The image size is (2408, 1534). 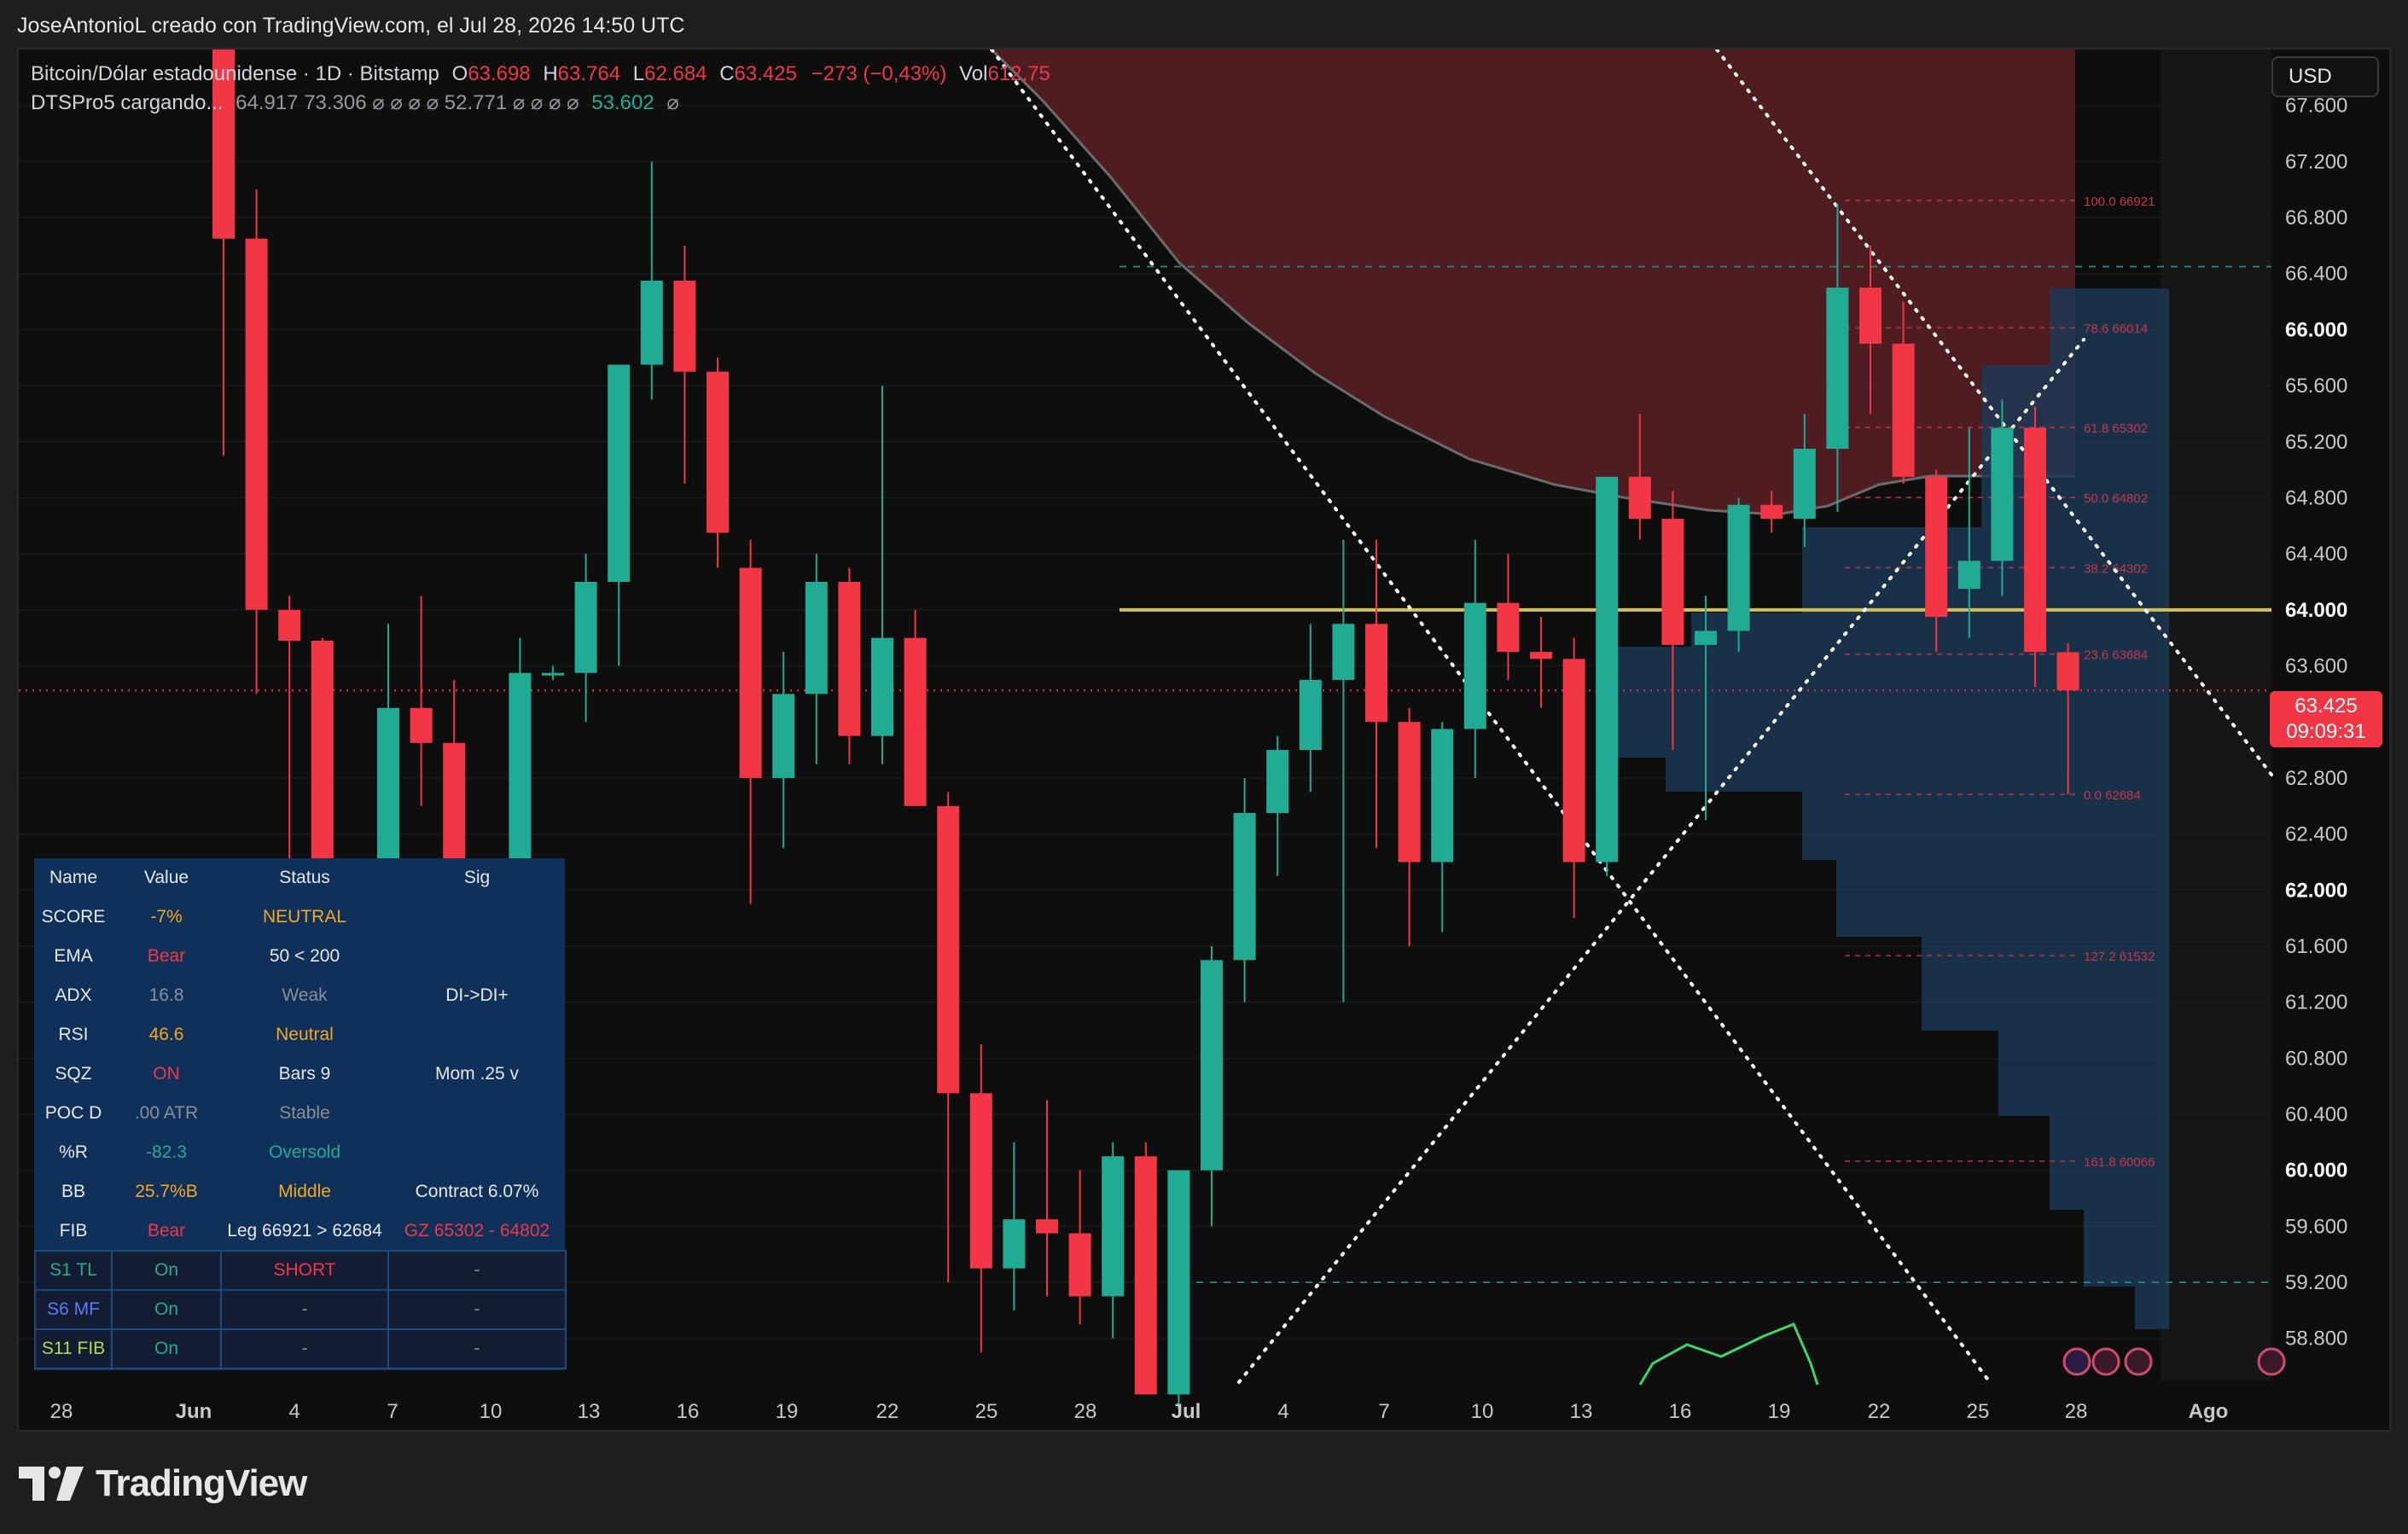 I want to click on fib-level-label: 161.8 60066, so click(x=2119, y=1162).